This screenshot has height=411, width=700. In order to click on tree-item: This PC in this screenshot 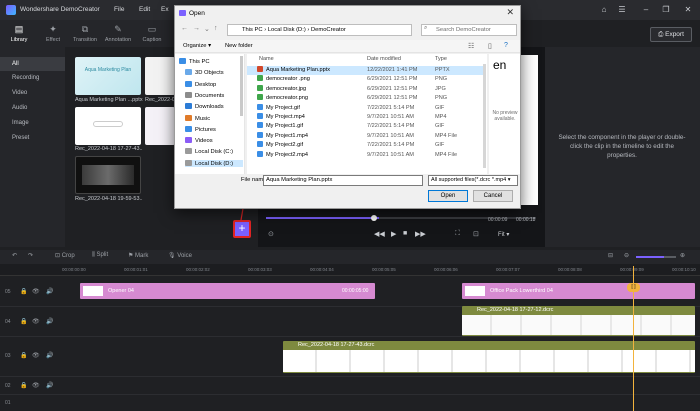, I will do `click(194, 61)`.